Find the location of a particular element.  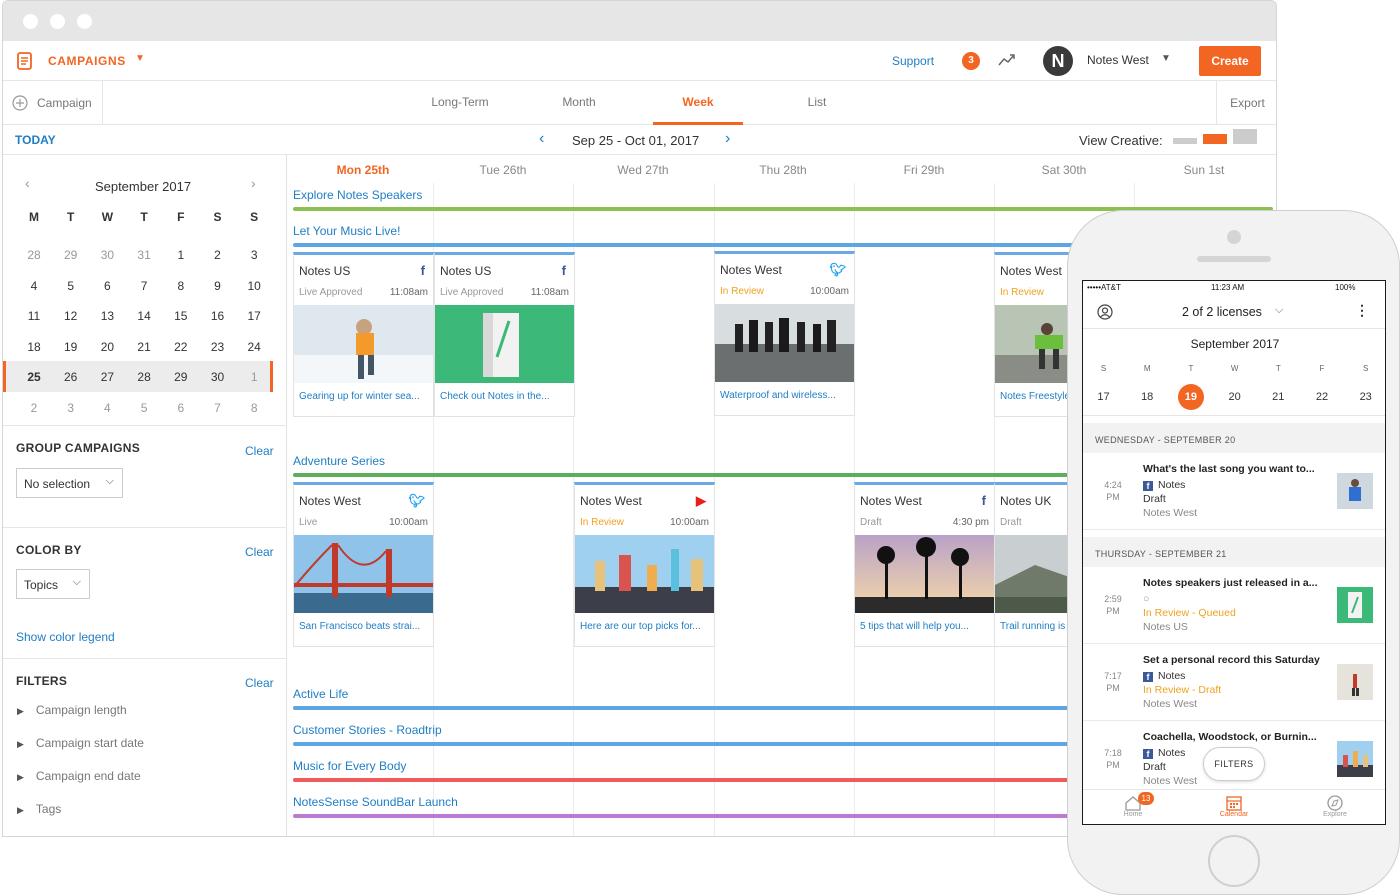

calendar-day: 14 is located at coordinates (144, 316).